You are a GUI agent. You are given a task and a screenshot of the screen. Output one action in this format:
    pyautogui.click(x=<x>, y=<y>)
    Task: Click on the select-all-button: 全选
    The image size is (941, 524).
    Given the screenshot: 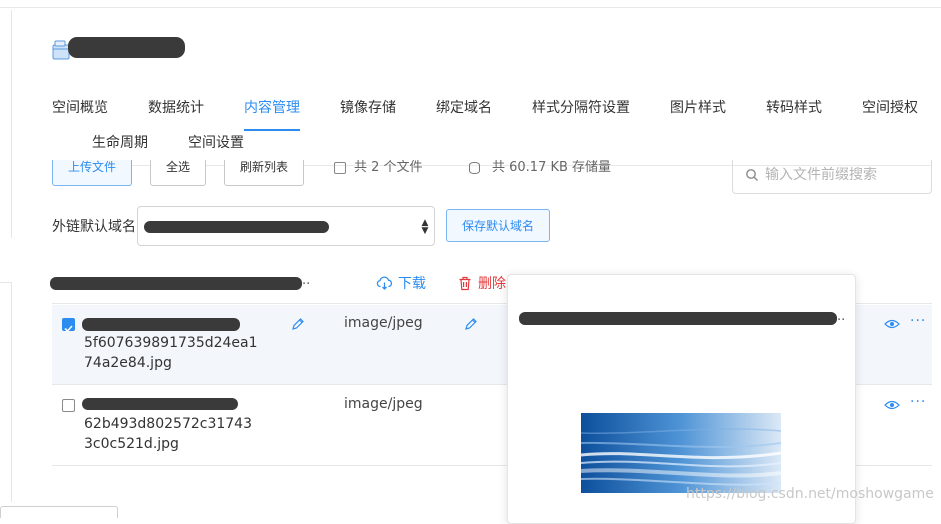 What is the action you would take?
    pyautogui.click(x=178, y=173)
    